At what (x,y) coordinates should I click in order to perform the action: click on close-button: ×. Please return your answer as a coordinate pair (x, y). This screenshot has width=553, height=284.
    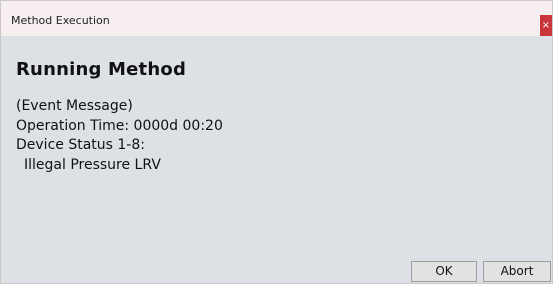
    Looking at the image, I should click on (546, 26).